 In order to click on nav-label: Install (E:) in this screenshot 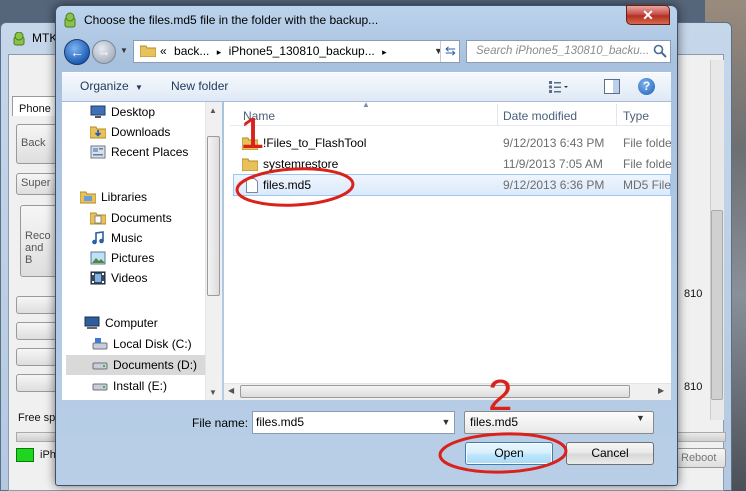, I will do `click(140, 386)`.